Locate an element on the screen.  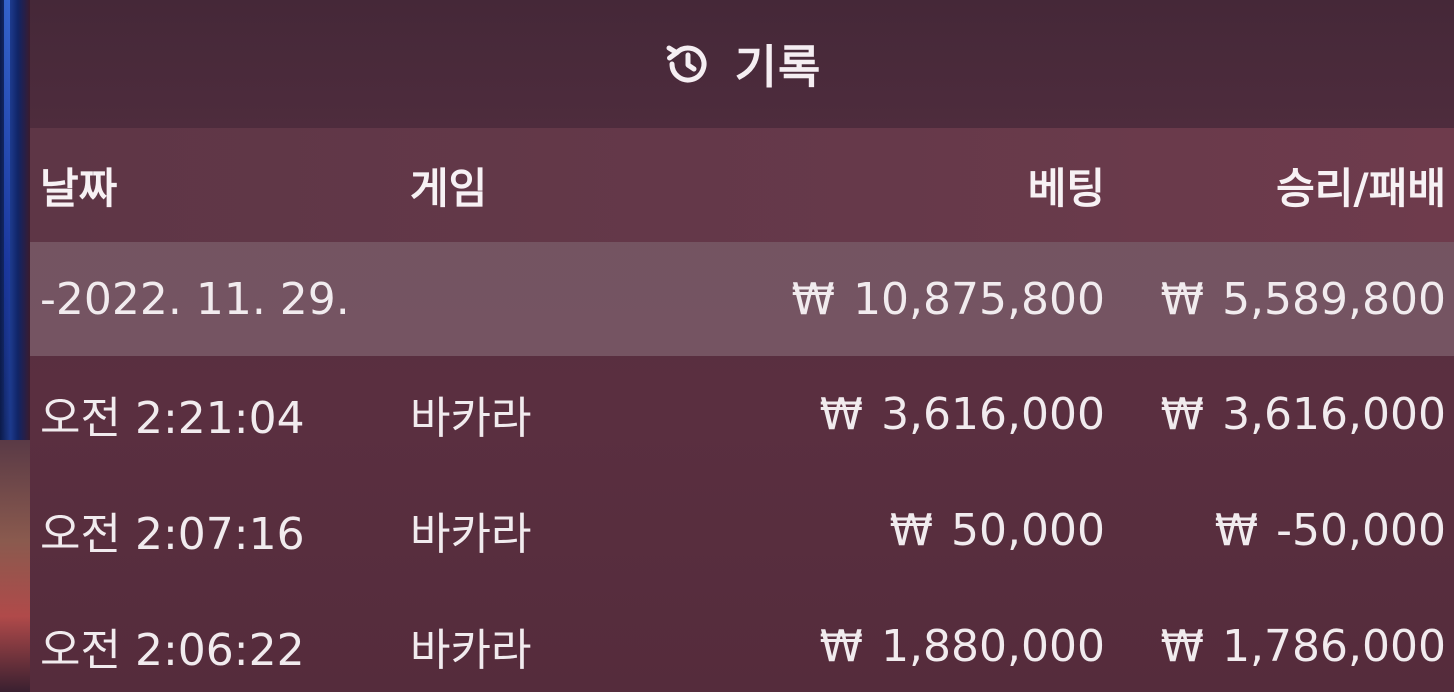
row-bet: ₩50,000 is located at coordinates (912, 530).